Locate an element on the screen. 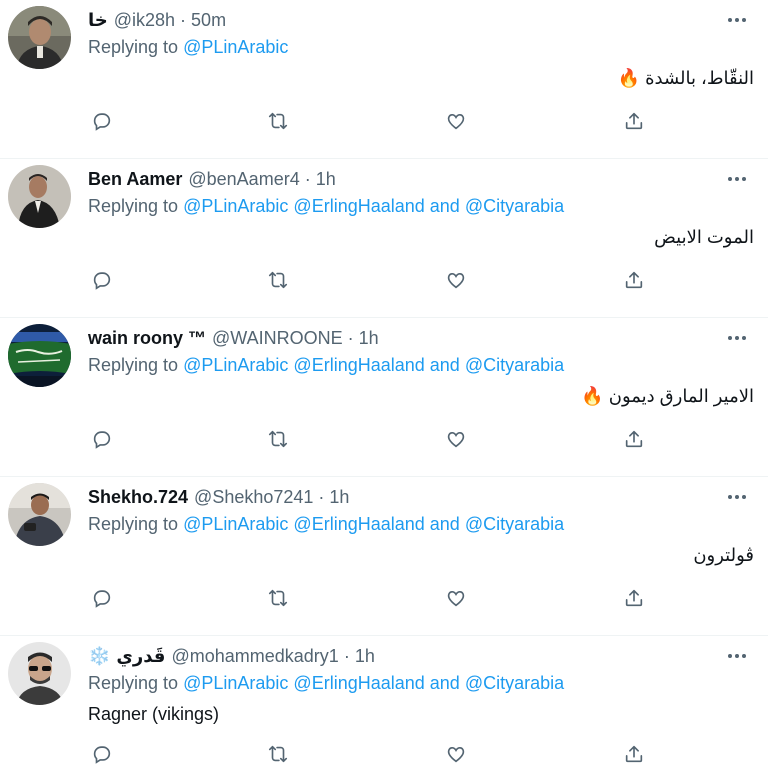 This screenshot has height=773, width=768. display-name: خا is located at coordinates (98, 20).